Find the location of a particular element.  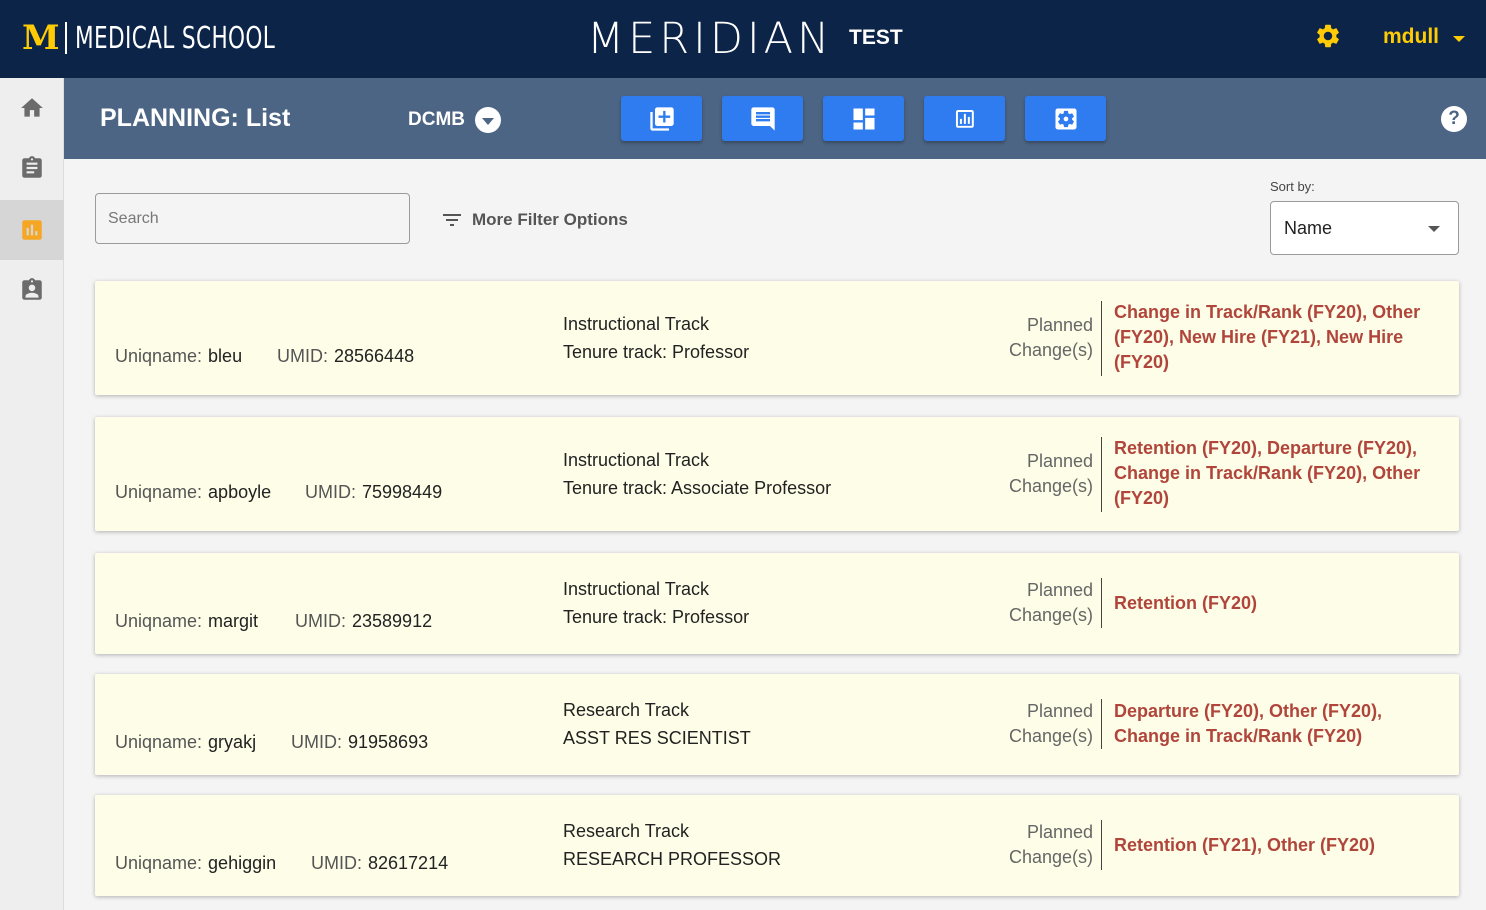

umid-field: UMID: 75998449 is located at coordinates (373, 492).